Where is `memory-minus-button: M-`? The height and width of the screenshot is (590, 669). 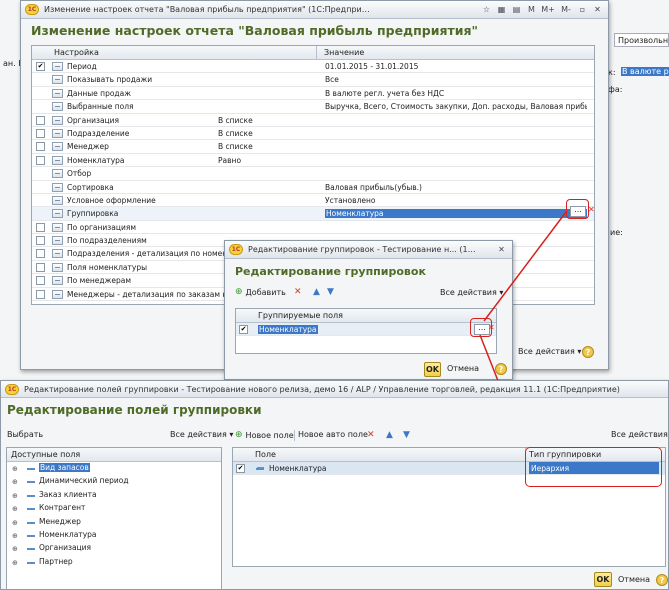
memory-minus-button: M- is located at coordinates (566, 9).